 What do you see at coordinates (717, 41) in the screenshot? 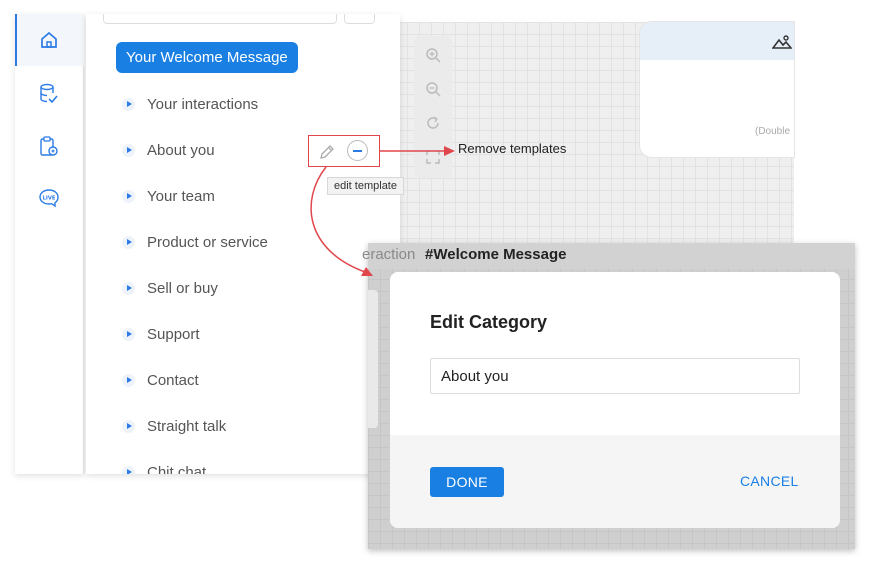
I see `node-header` at bounding box center [717, 41].